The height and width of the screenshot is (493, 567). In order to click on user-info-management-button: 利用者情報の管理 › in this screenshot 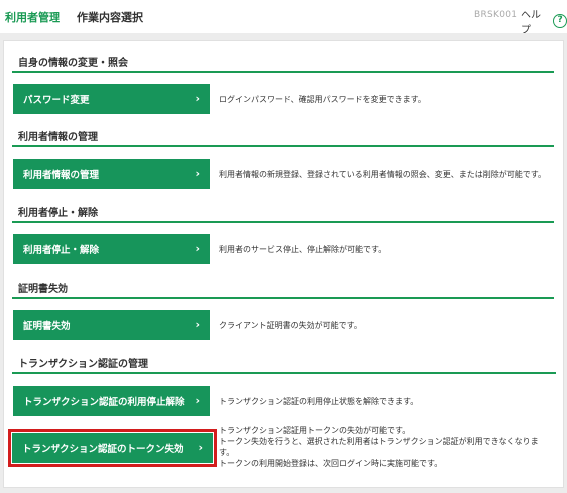, I will do `click(111, 174)`.